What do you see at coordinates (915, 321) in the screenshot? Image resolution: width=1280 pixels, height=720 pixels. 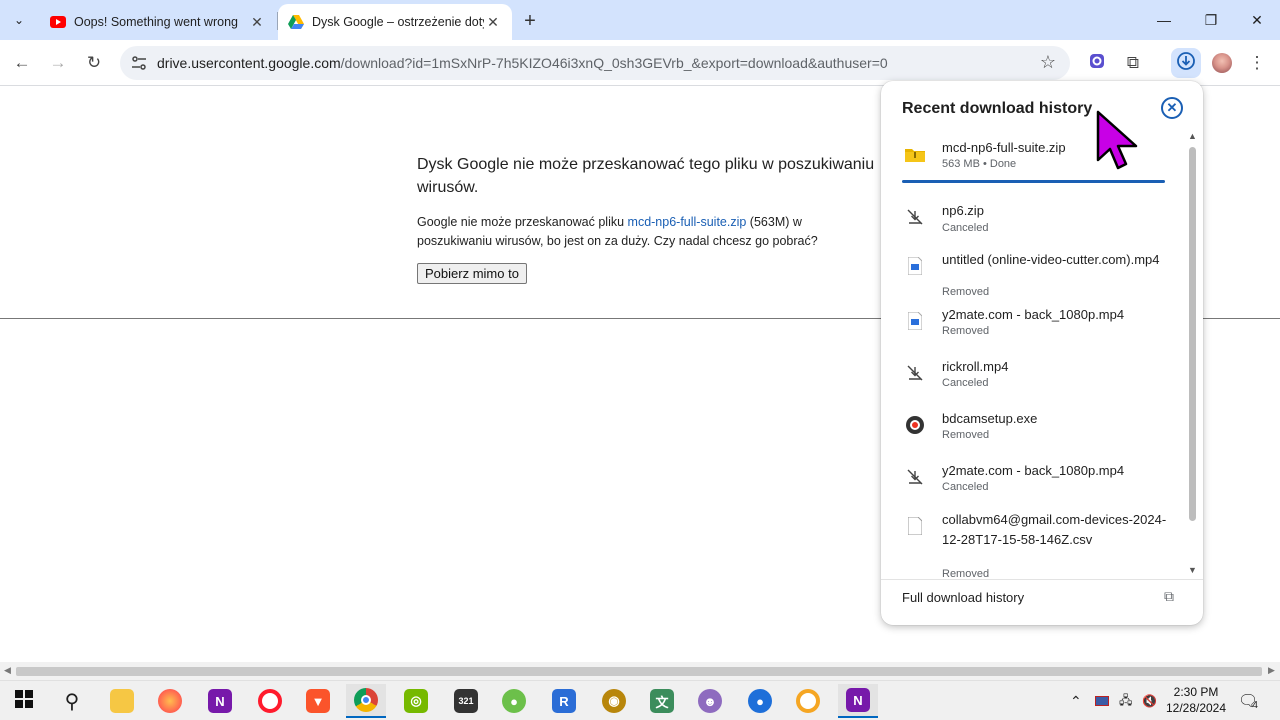 I see `video-file-icon` at bounding box center [915, 321].